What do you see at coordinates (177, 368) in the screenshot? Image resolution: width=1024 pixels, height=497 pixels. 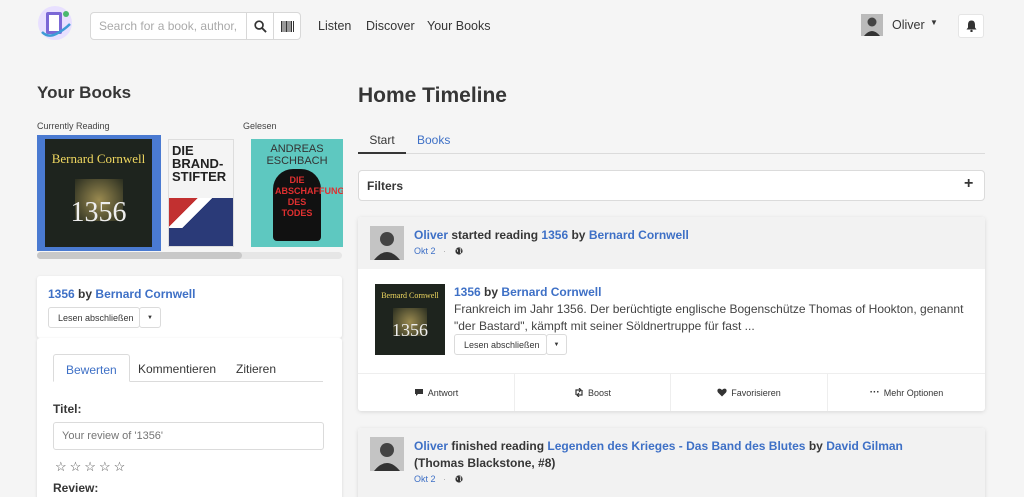 I see `tab-kommentieren: Kommentieren` at bounding box center [177, 368].